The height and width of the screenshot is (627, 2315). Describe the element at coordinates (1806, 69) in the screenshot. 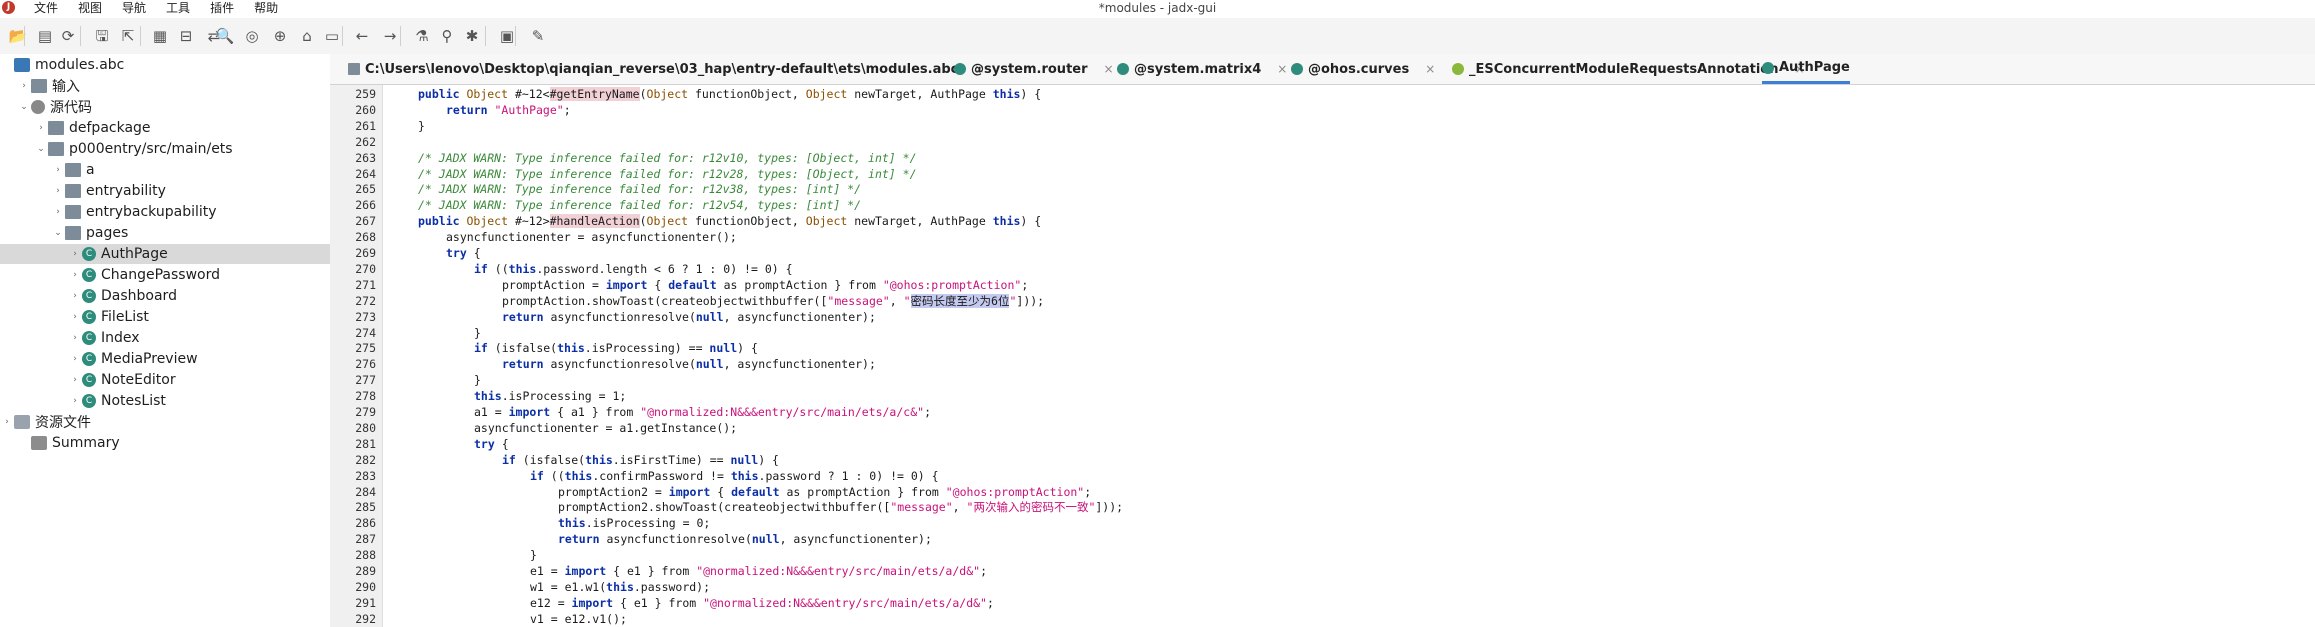

I see `editor-tab: AuthPage` at that location.